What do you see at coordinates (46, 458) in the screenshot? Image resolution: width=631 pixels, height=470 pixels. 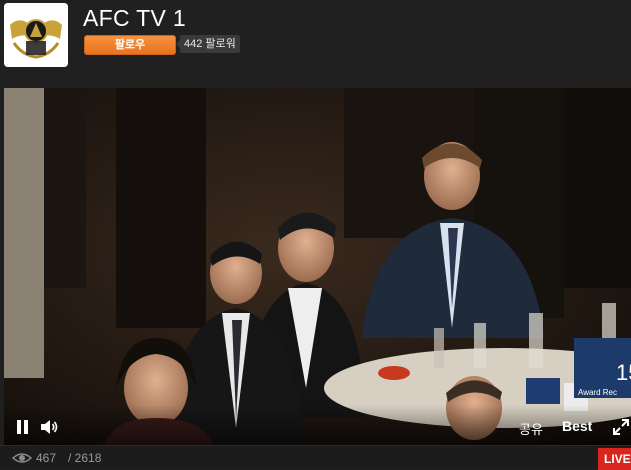 I see `viewer-count-current: 467` at bounding box center [46, 458].